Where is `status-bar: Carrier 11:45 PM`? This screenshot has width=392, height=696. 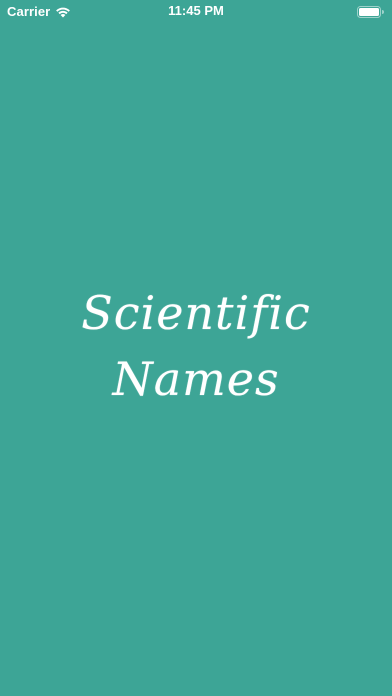
status-bar: Carrier 11:45 PM is located at coordinates (196, 11).